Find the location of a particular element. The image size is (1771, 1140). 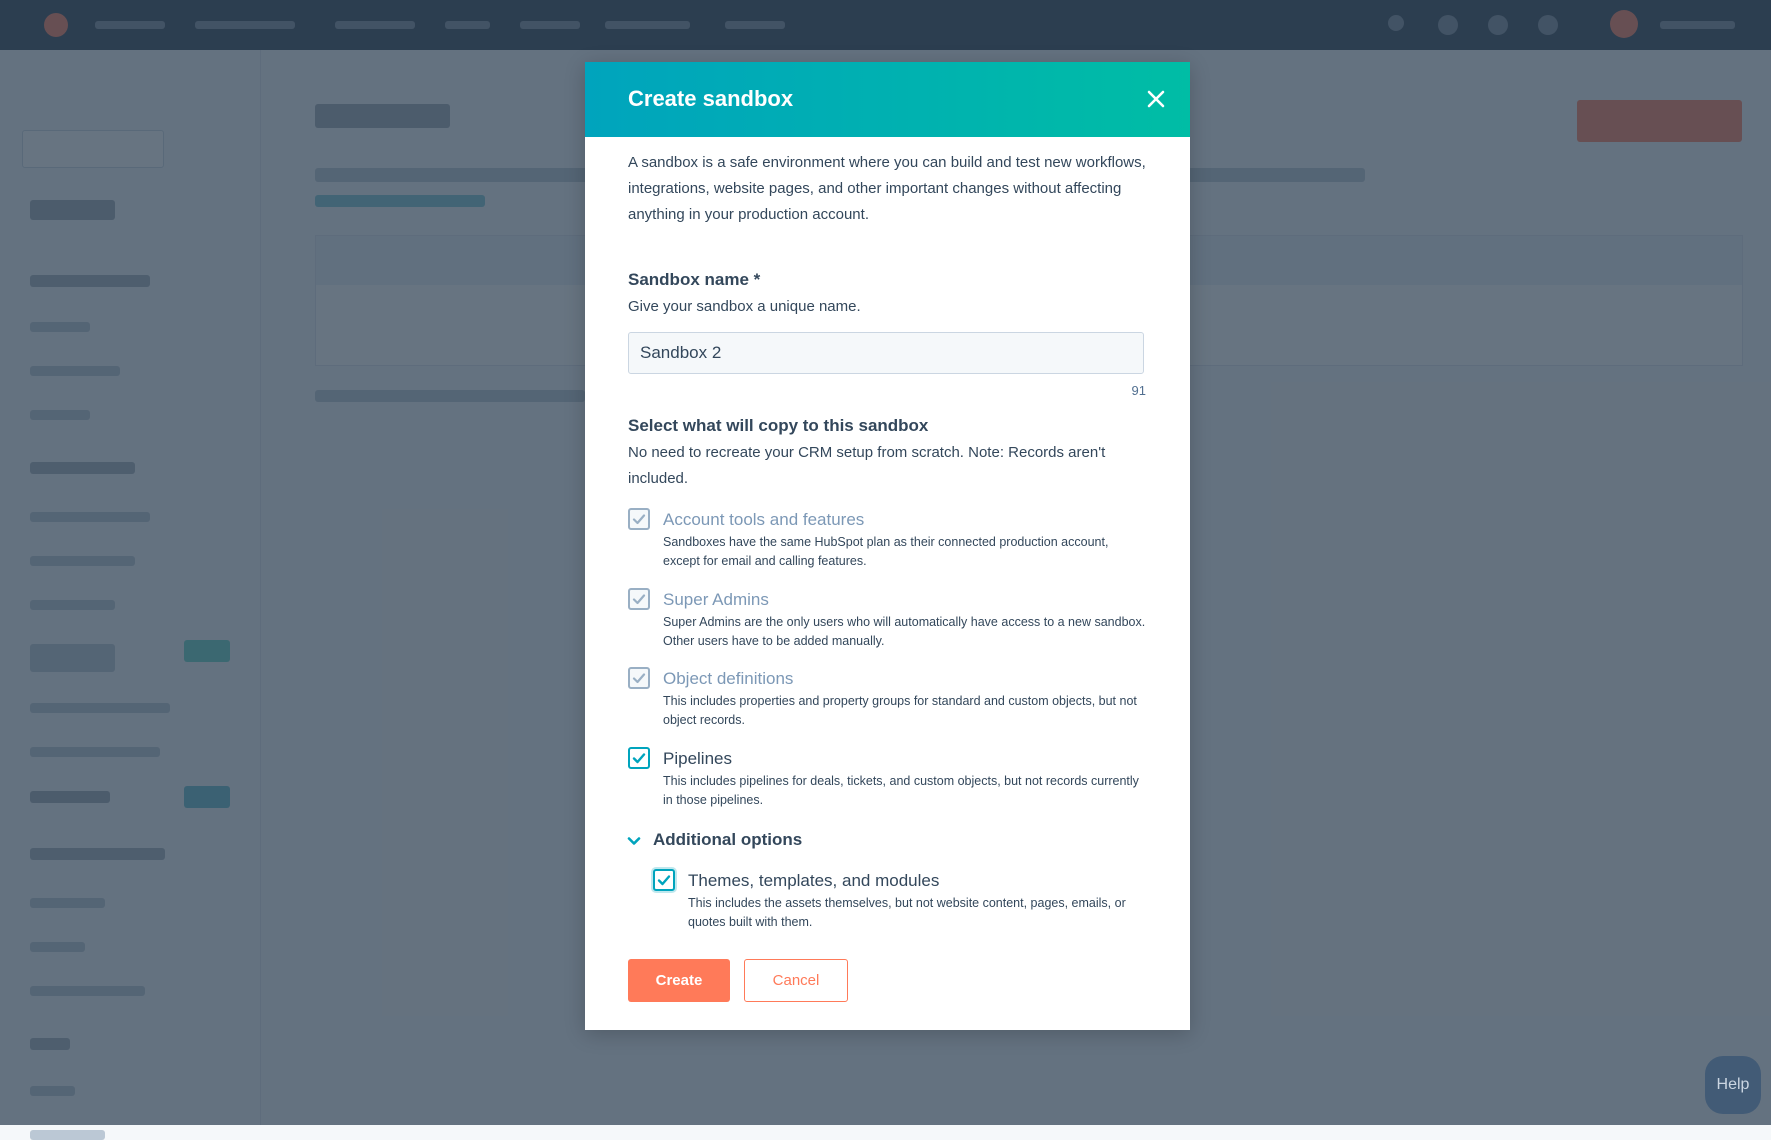

cancel-button: Cancel is located at coordinates (796, 980).